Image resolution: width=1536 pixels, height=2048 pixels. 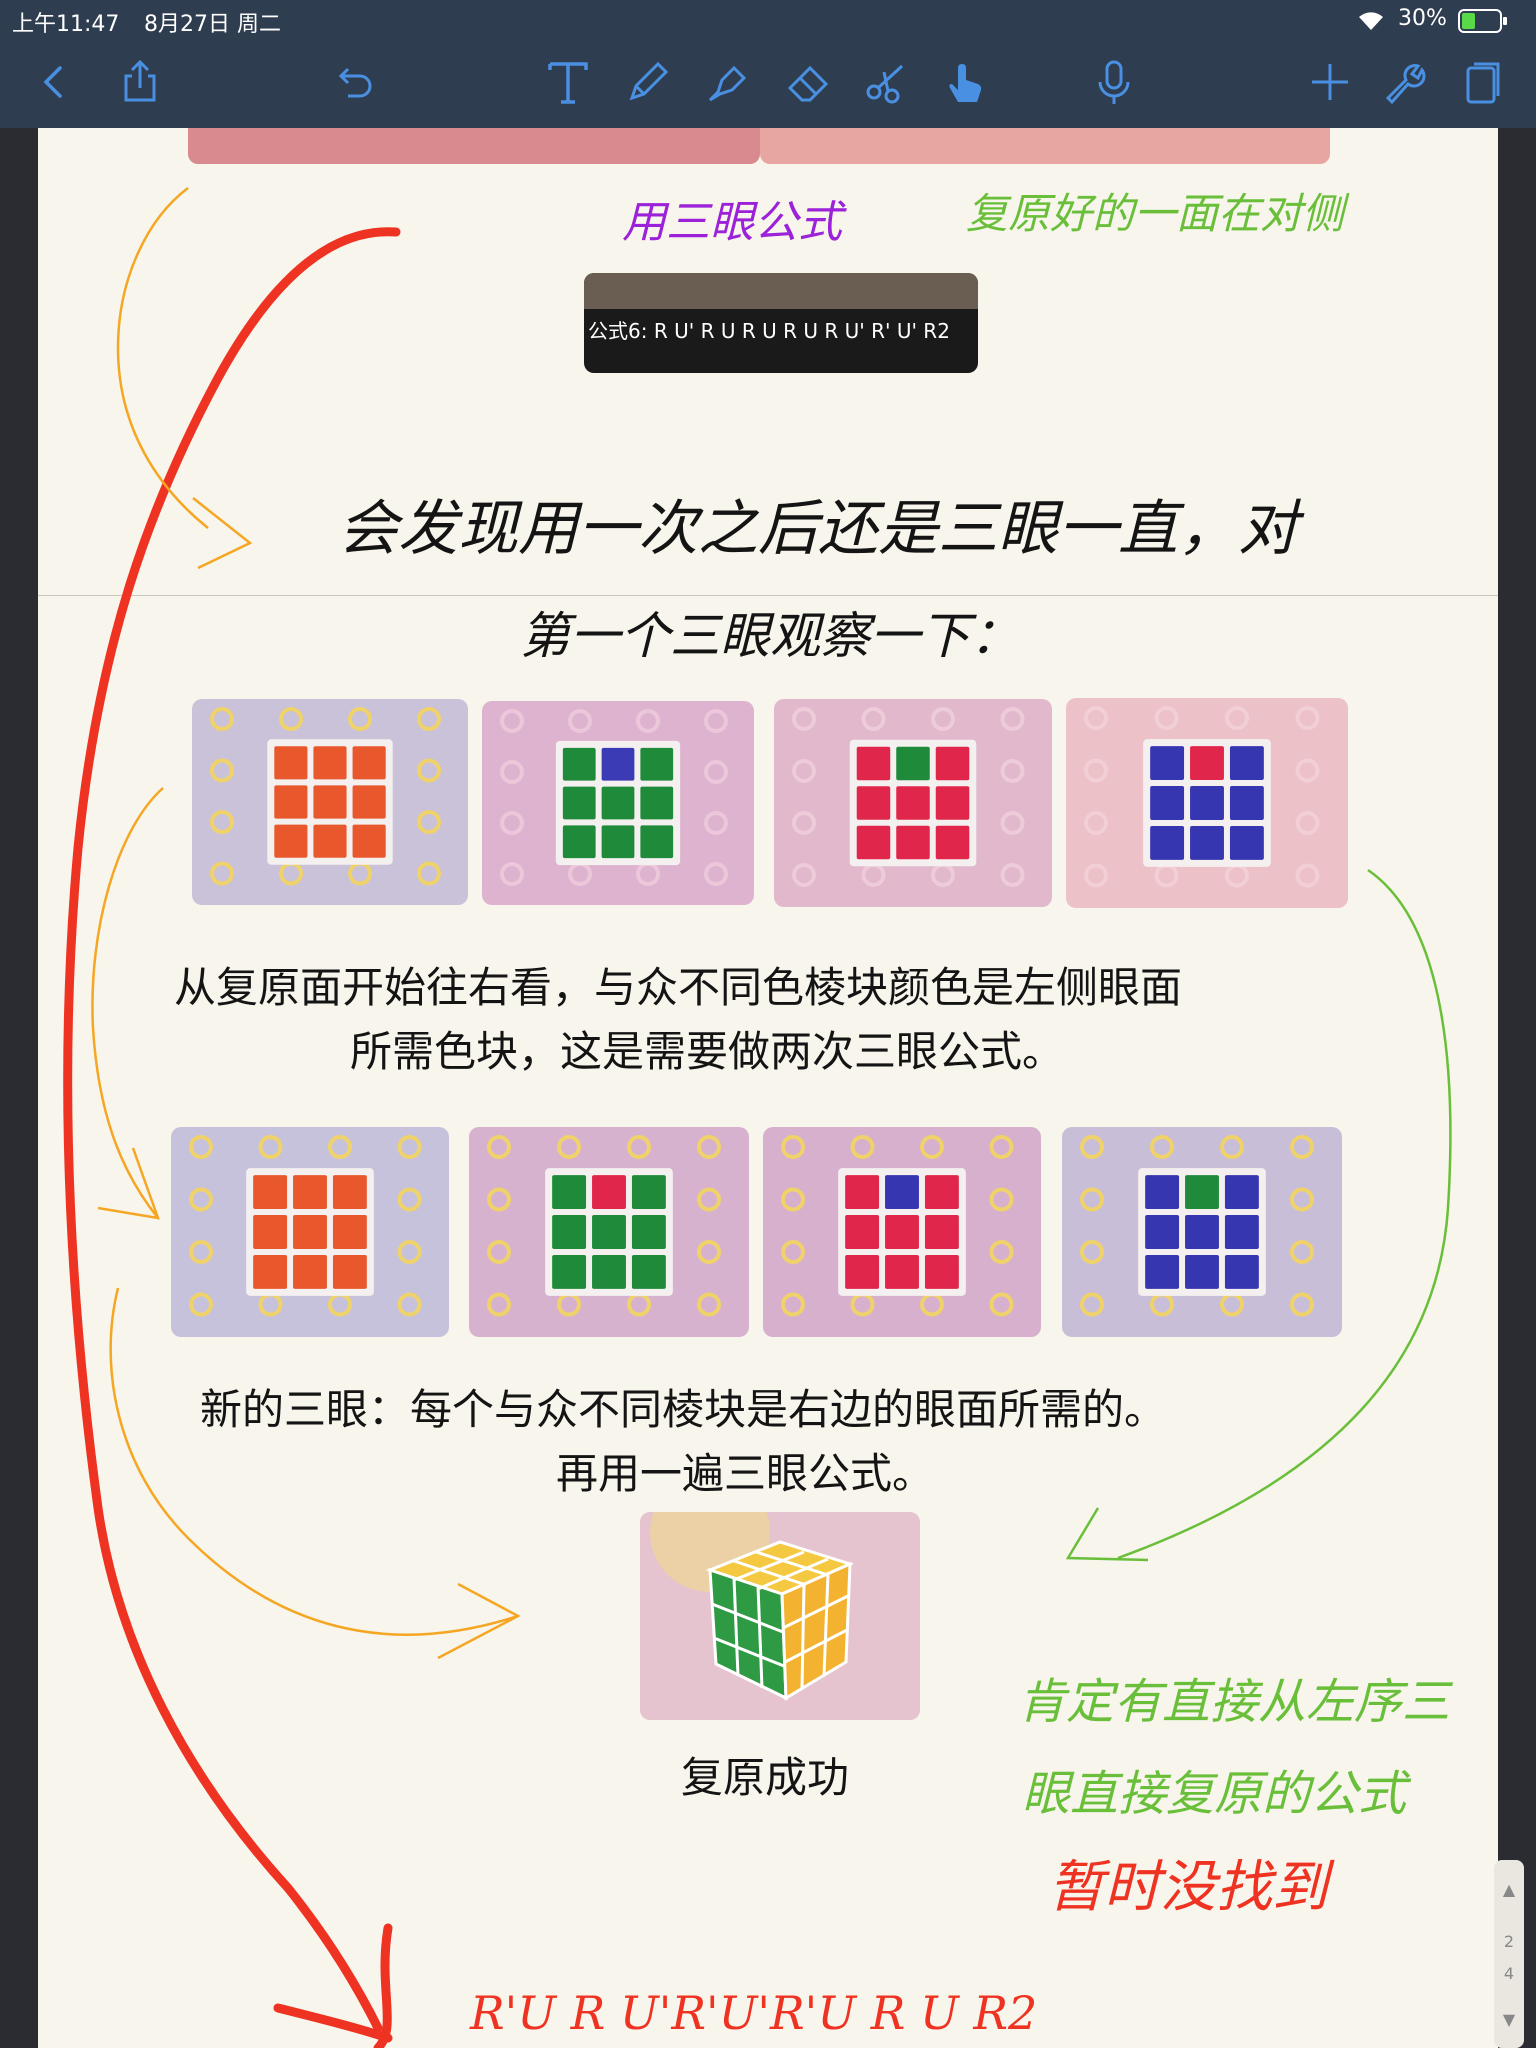 I want to click on pen-icon, so click(x=648, y=84).